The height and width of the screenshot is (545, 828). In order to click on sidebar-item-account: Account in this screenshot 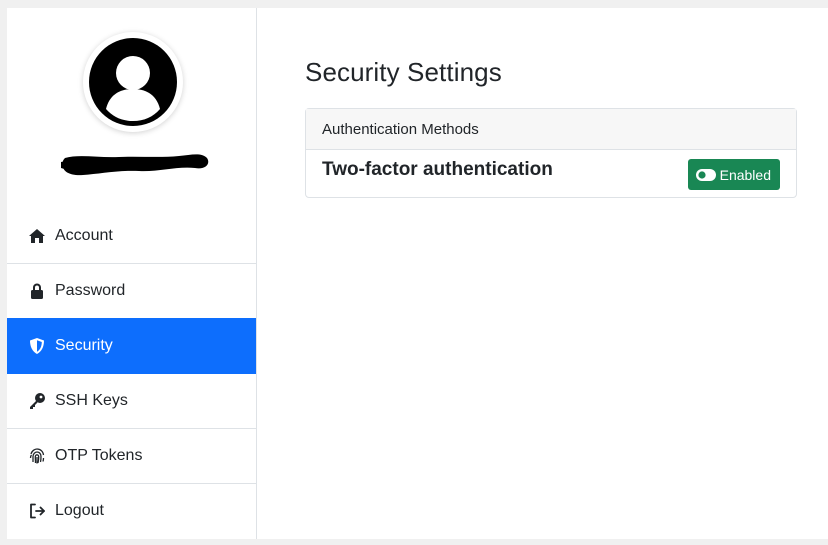, I will do `click(131, 235)`.